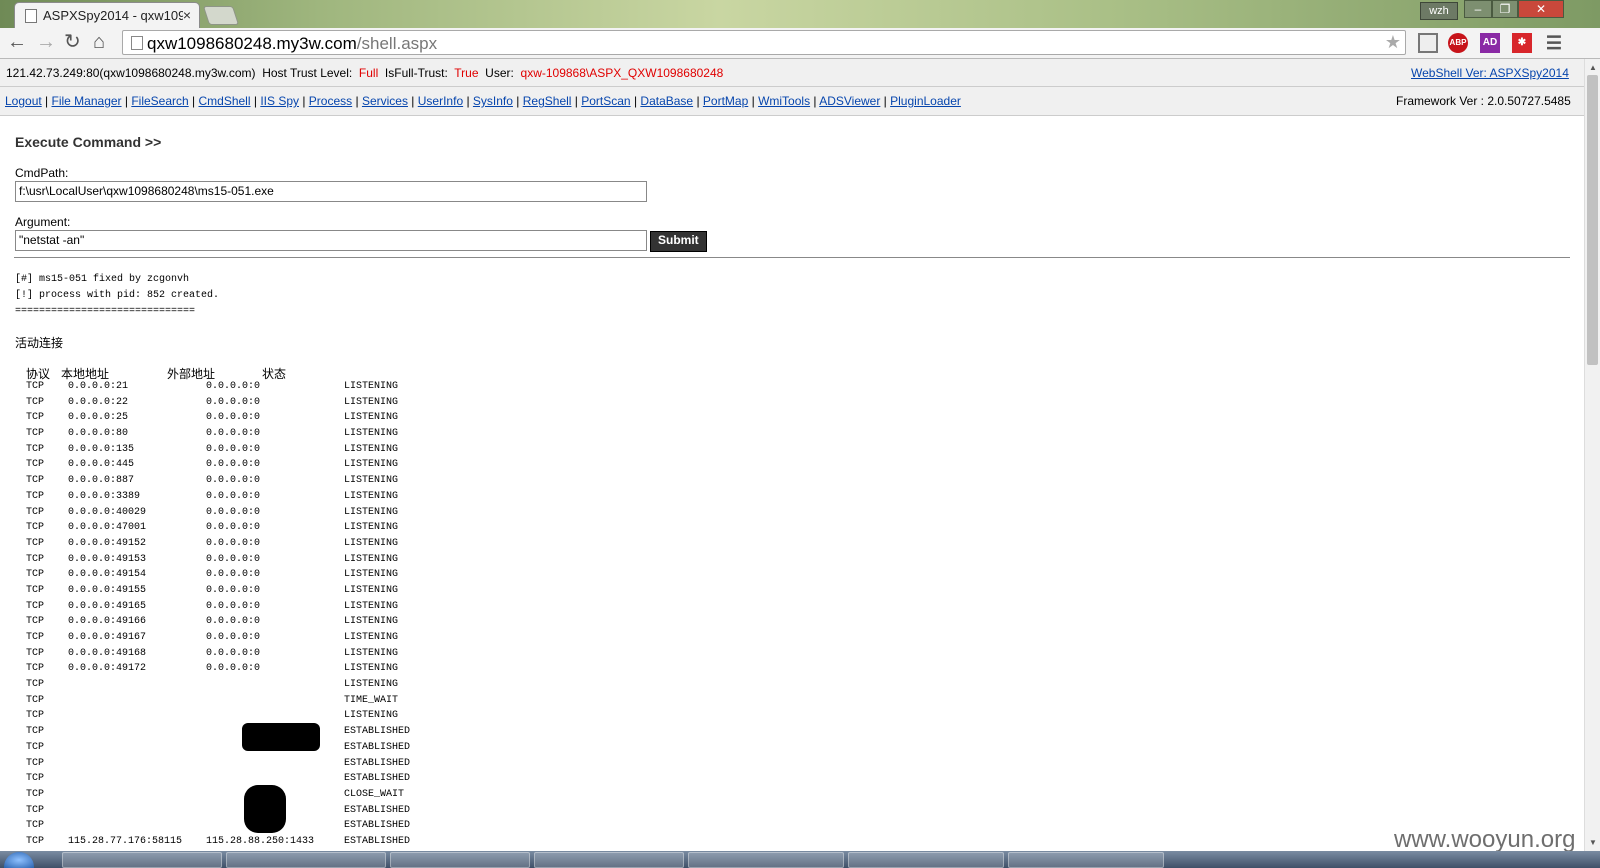 The image size is (1600, 868). What do you see at coordinates (666, 101) in the screenshot?
I see `menu-link-database: DataBase` at bounding box center [666, 101].